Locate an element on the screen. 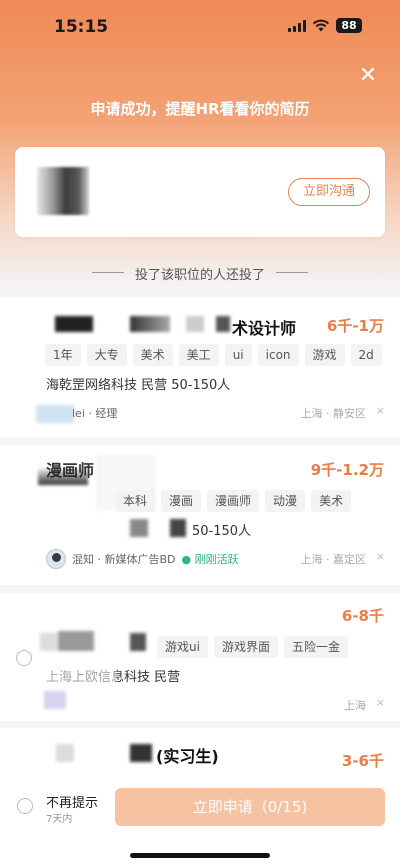 The image size is (400, 866). status-icons: 88 is located at coordinates (325, 25).